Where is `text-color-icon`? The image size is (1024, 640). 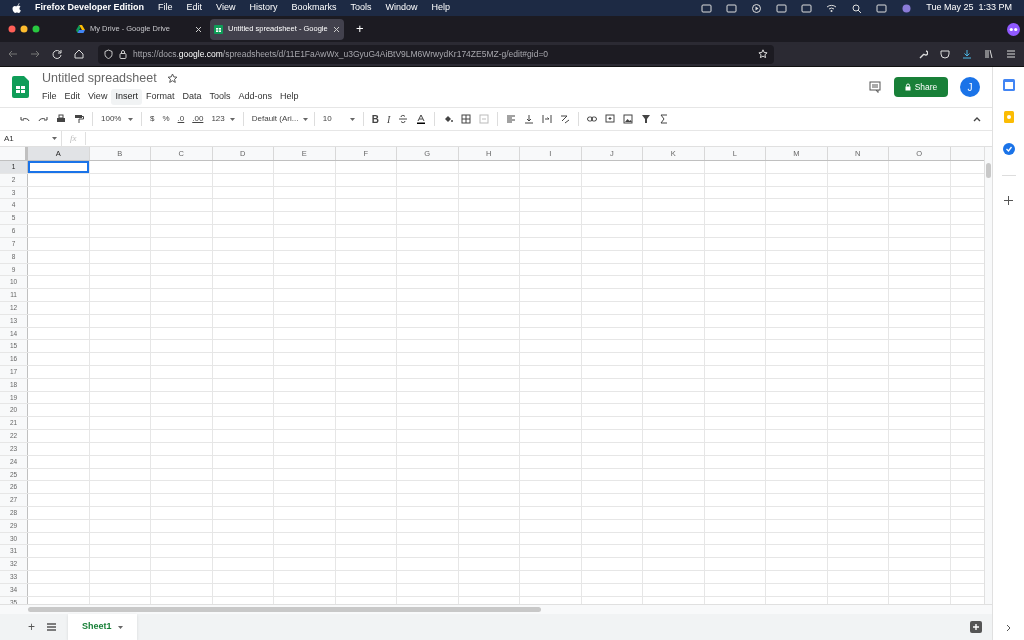 text-color-icon is located at coordinates (421, 119).